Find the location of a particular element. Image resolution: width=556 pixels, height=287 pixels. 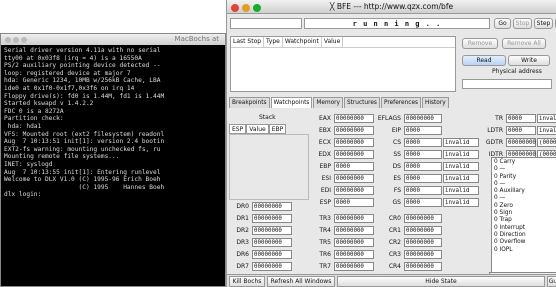

refresh-all-button: Refresh All Windows is located at coordinates (301, 281).